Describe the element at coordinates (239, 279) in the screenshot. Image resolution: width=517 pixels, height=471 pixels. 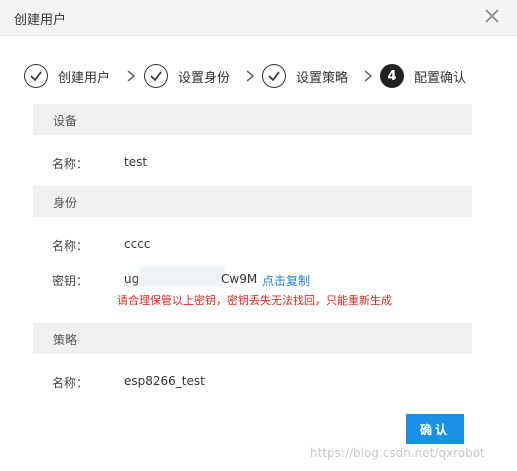
I see `secret-suffix: Cw9M` at that location.